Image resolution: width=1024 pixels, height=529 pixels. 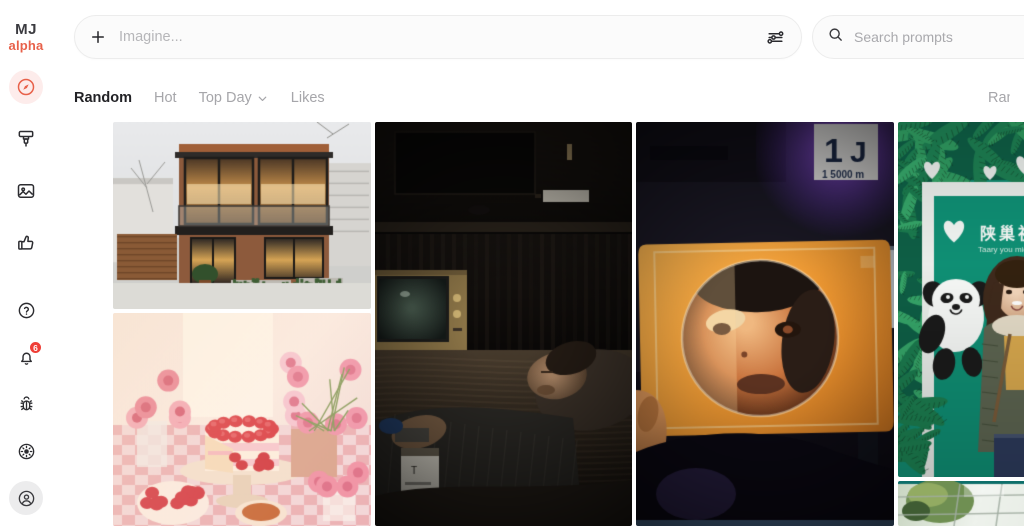 What do you see at coordinates (26, 264) in the screenshot?
I see `sidebar: MJ alpha 6` at bounding box center [26, 264].